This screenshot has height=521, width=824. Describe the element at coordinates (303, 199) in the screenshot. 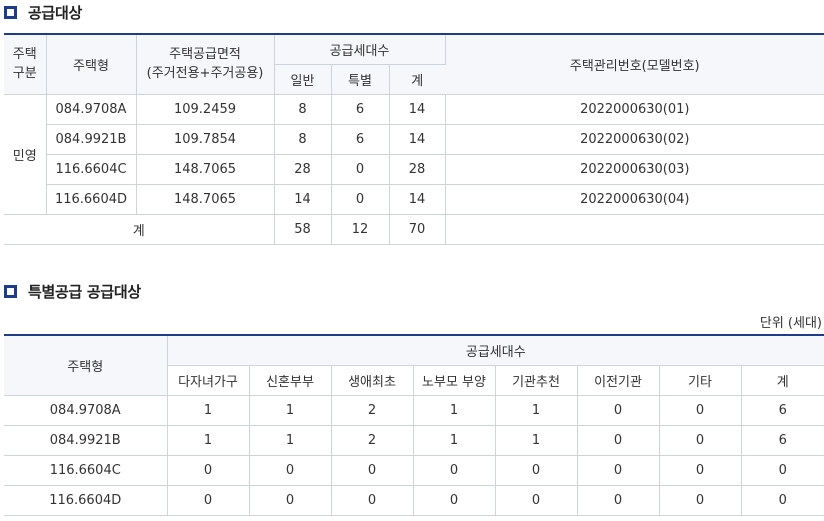

I see `cell-general: 14` at that location.